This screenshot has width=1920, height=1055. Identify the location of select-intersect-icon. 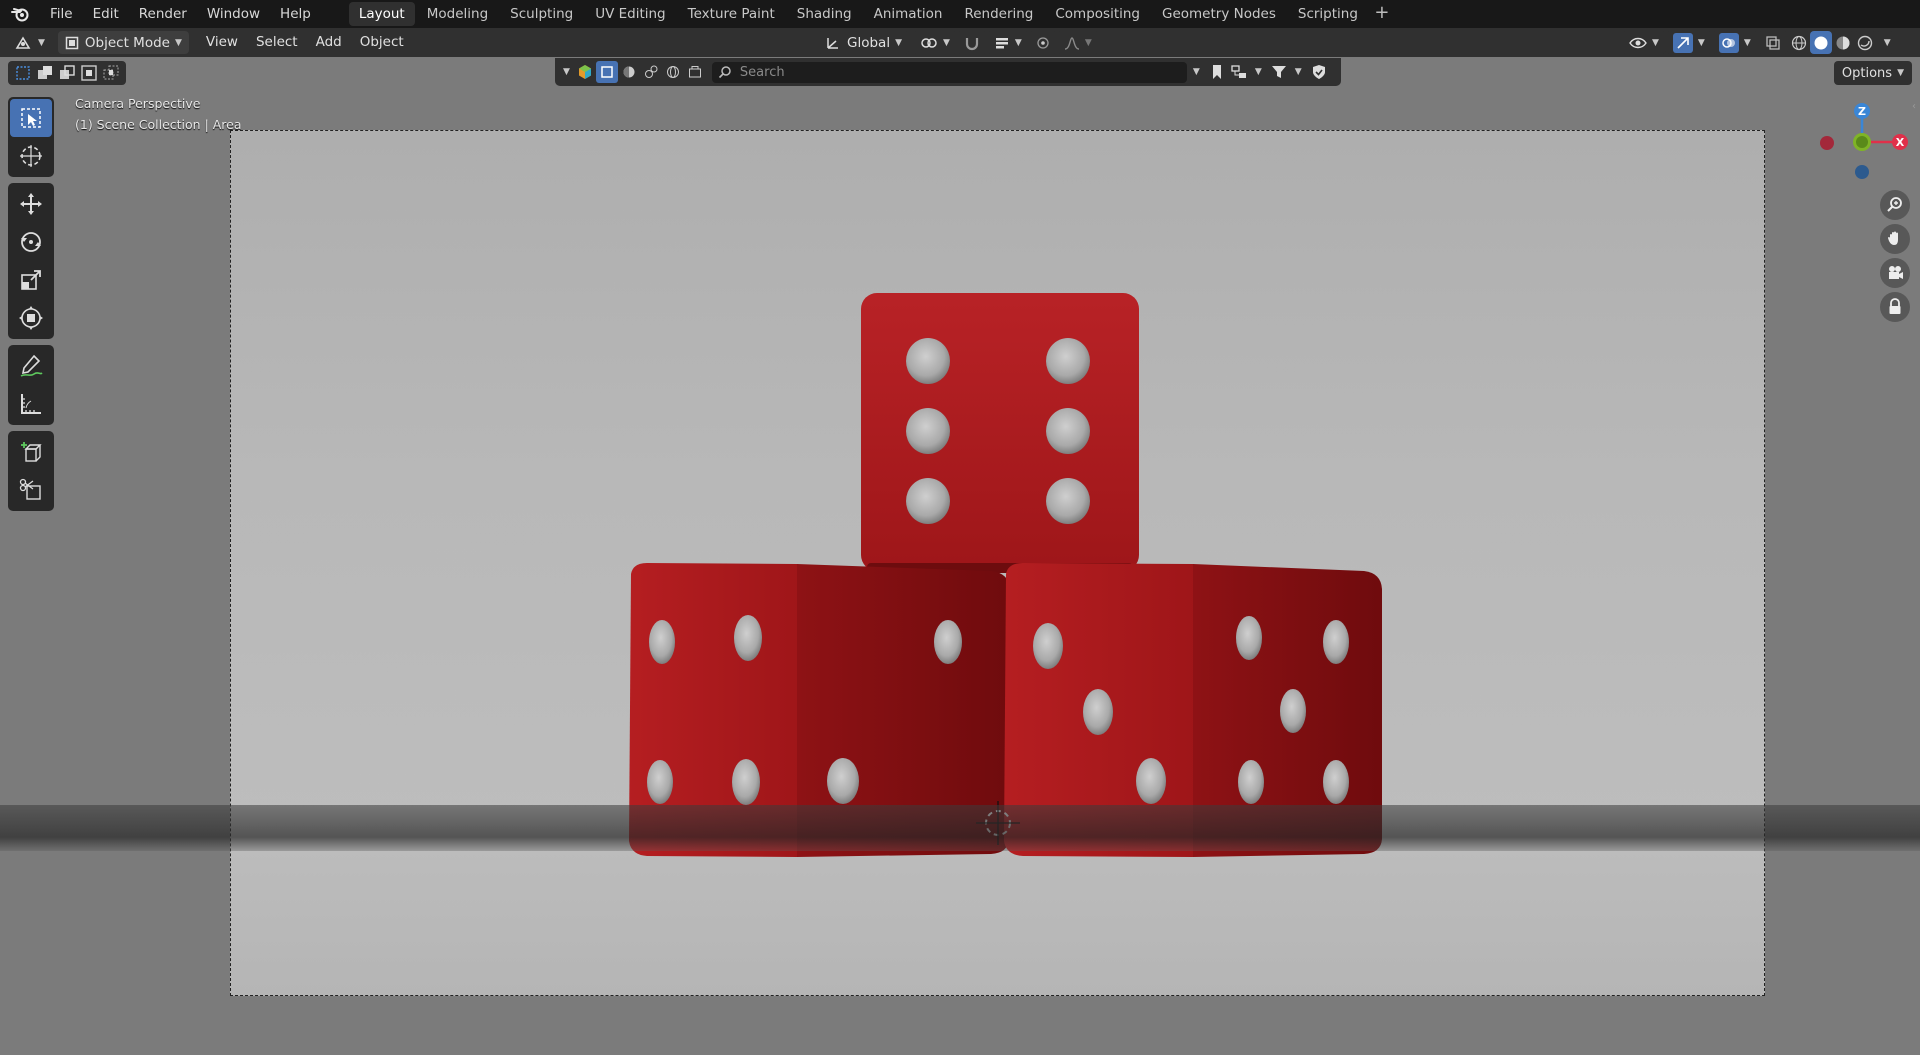
(111, 73).